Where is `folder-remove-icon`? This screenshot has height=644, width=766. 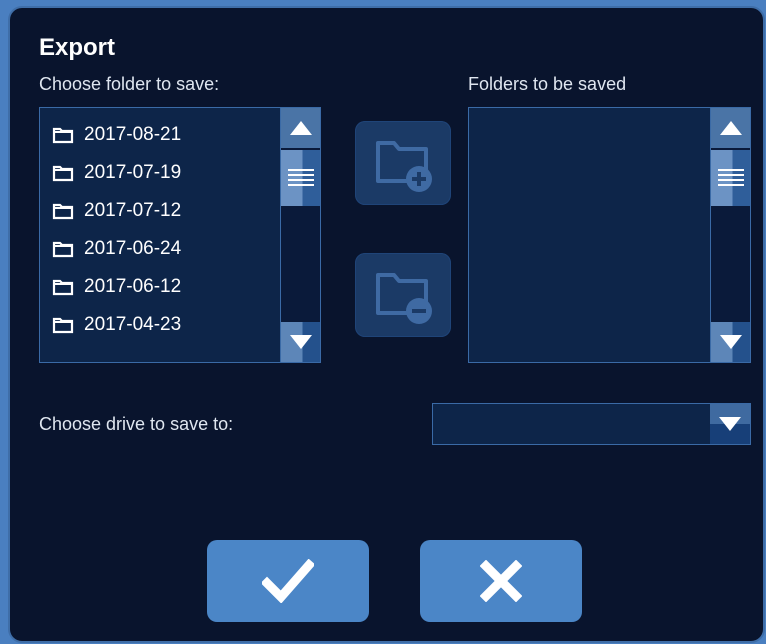
folder-remove-icon is located at coordinates (404, 298).